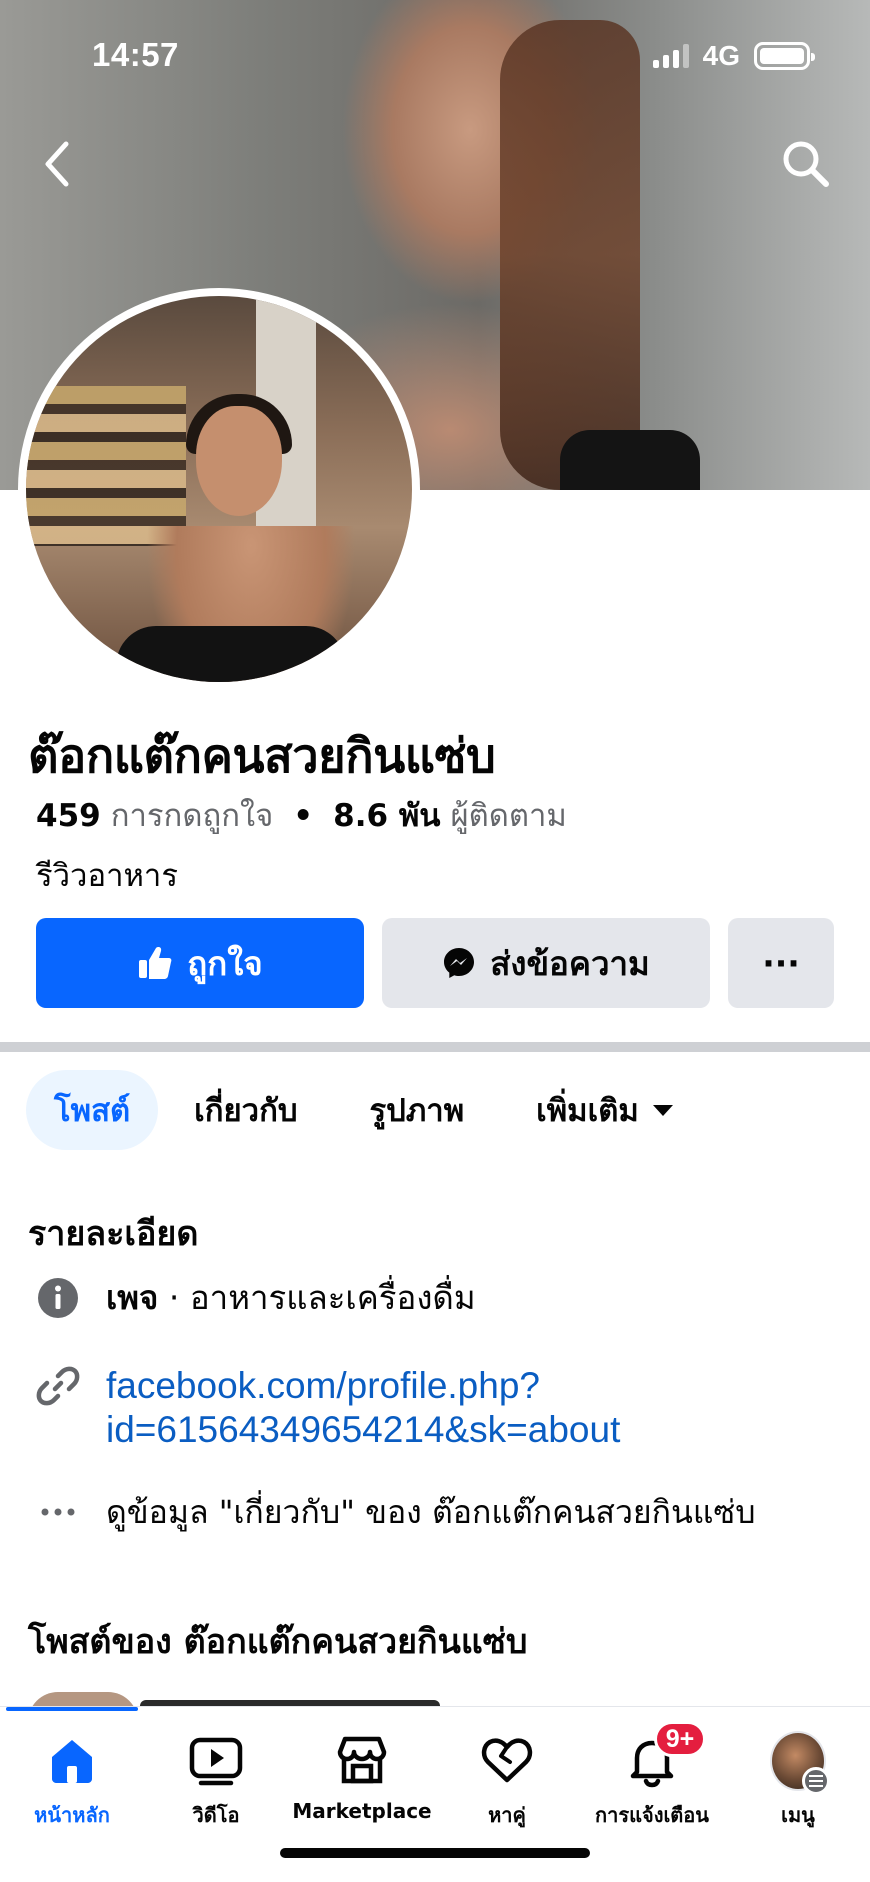  I want to click on profile-tabs: โพสต์ เกี่ยวกับ รูปภาพ เพิ่มเติม, so click(363, 1110).